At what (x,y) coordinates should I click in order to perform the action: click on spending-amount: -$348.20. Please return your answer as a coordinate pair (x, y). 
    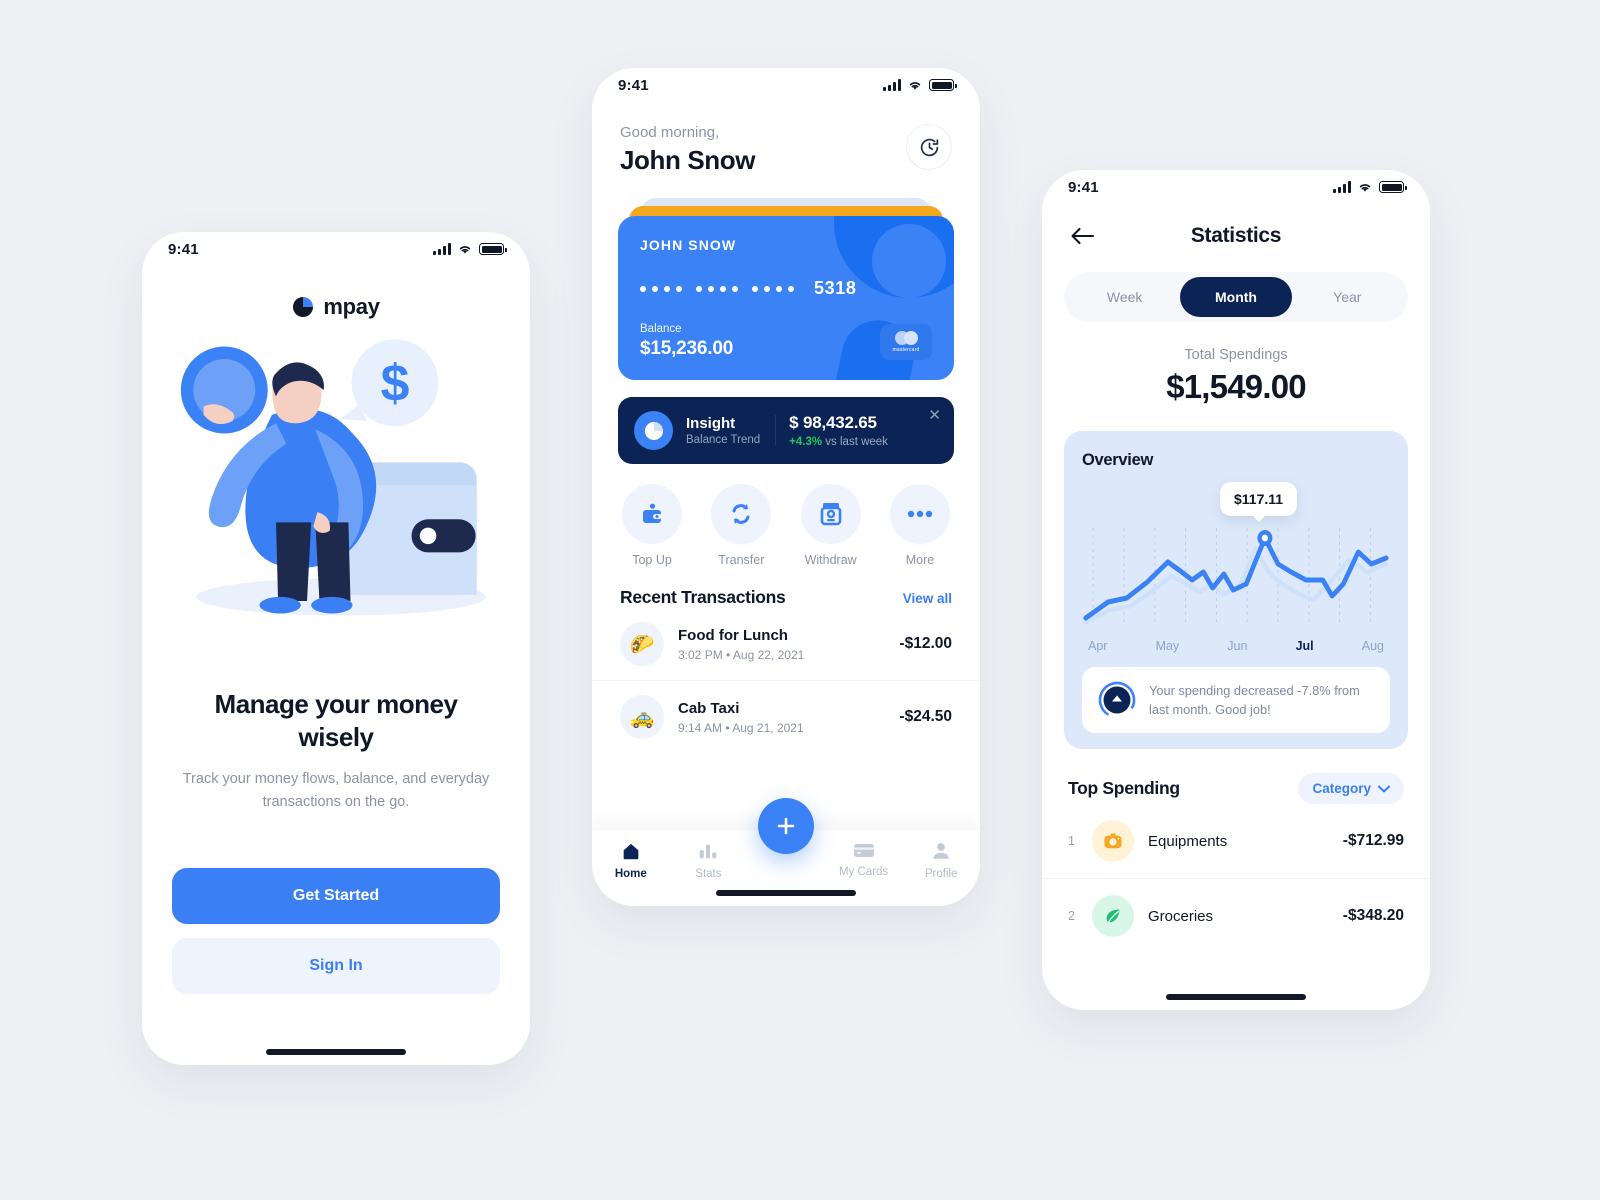
    Looking at the image, I should click on (1373, 916).